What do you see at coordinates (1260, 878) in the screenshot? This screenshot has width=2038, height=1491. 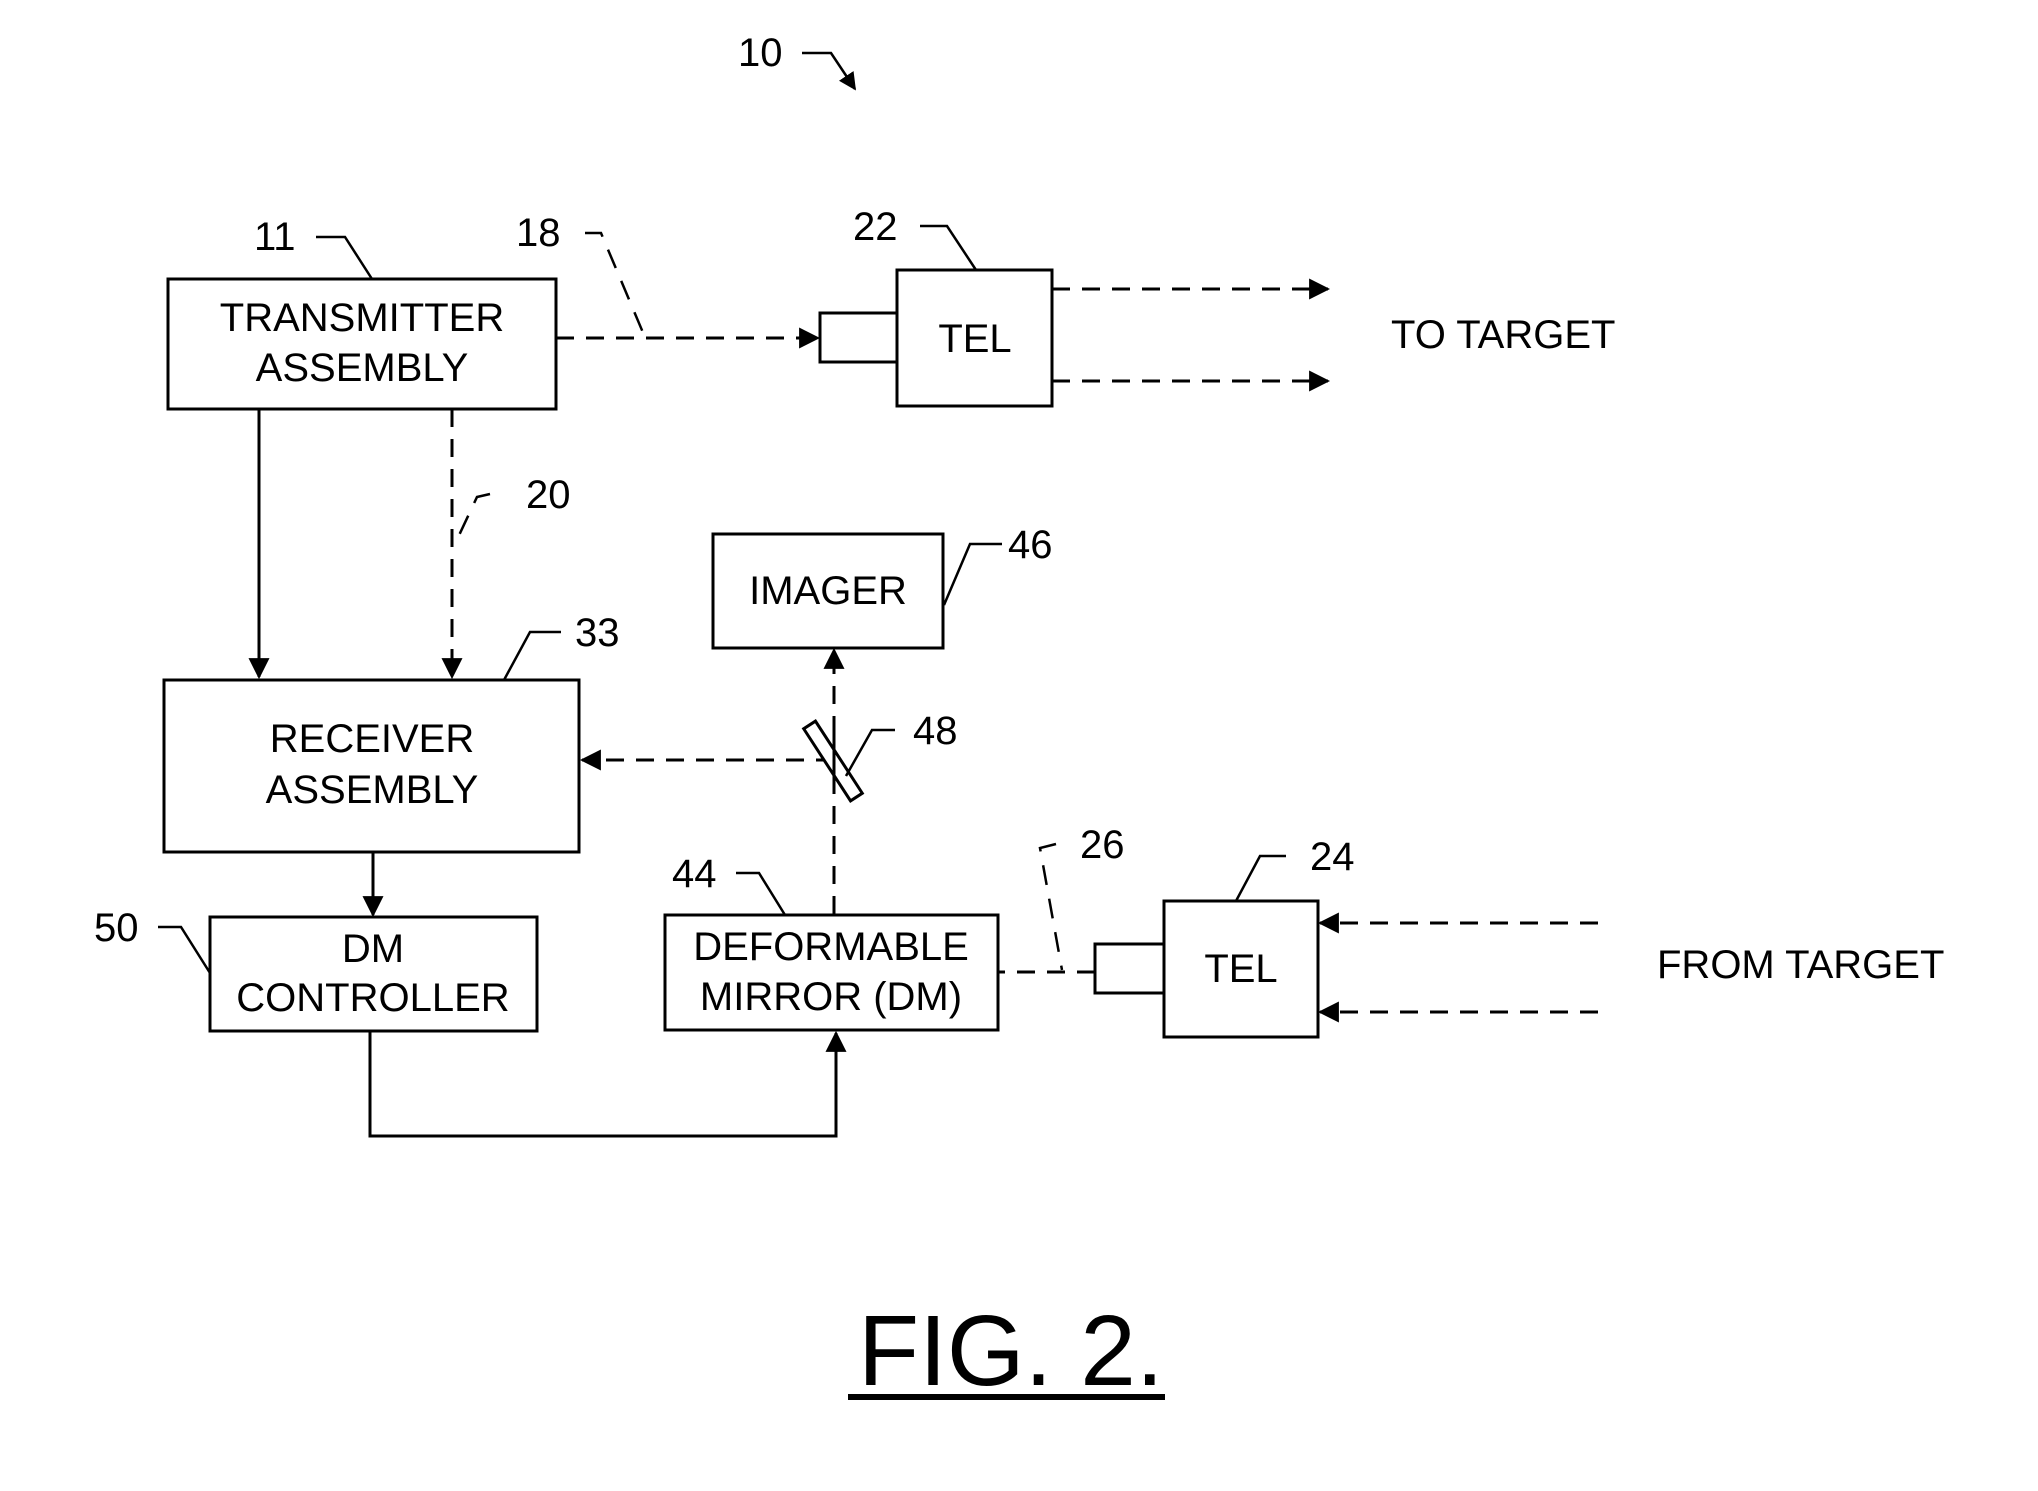 I see `ref-24-leader` at bounding box center [1260, 878].